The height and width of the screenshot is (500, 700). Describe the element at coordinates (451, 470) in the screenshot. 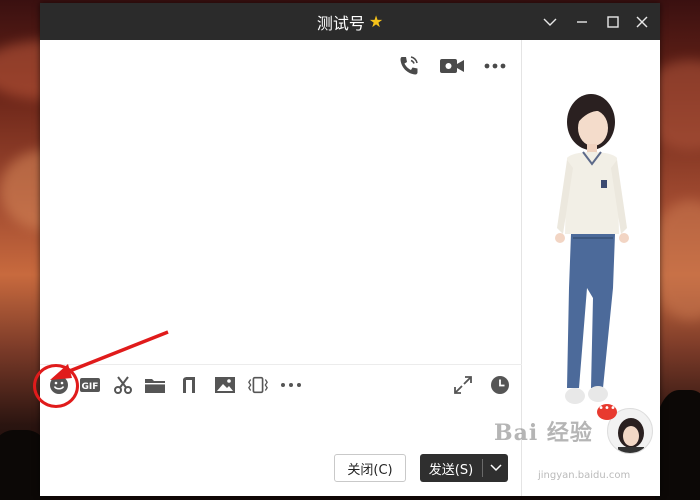

I see `send-button-label: 发送(S)` at that location.